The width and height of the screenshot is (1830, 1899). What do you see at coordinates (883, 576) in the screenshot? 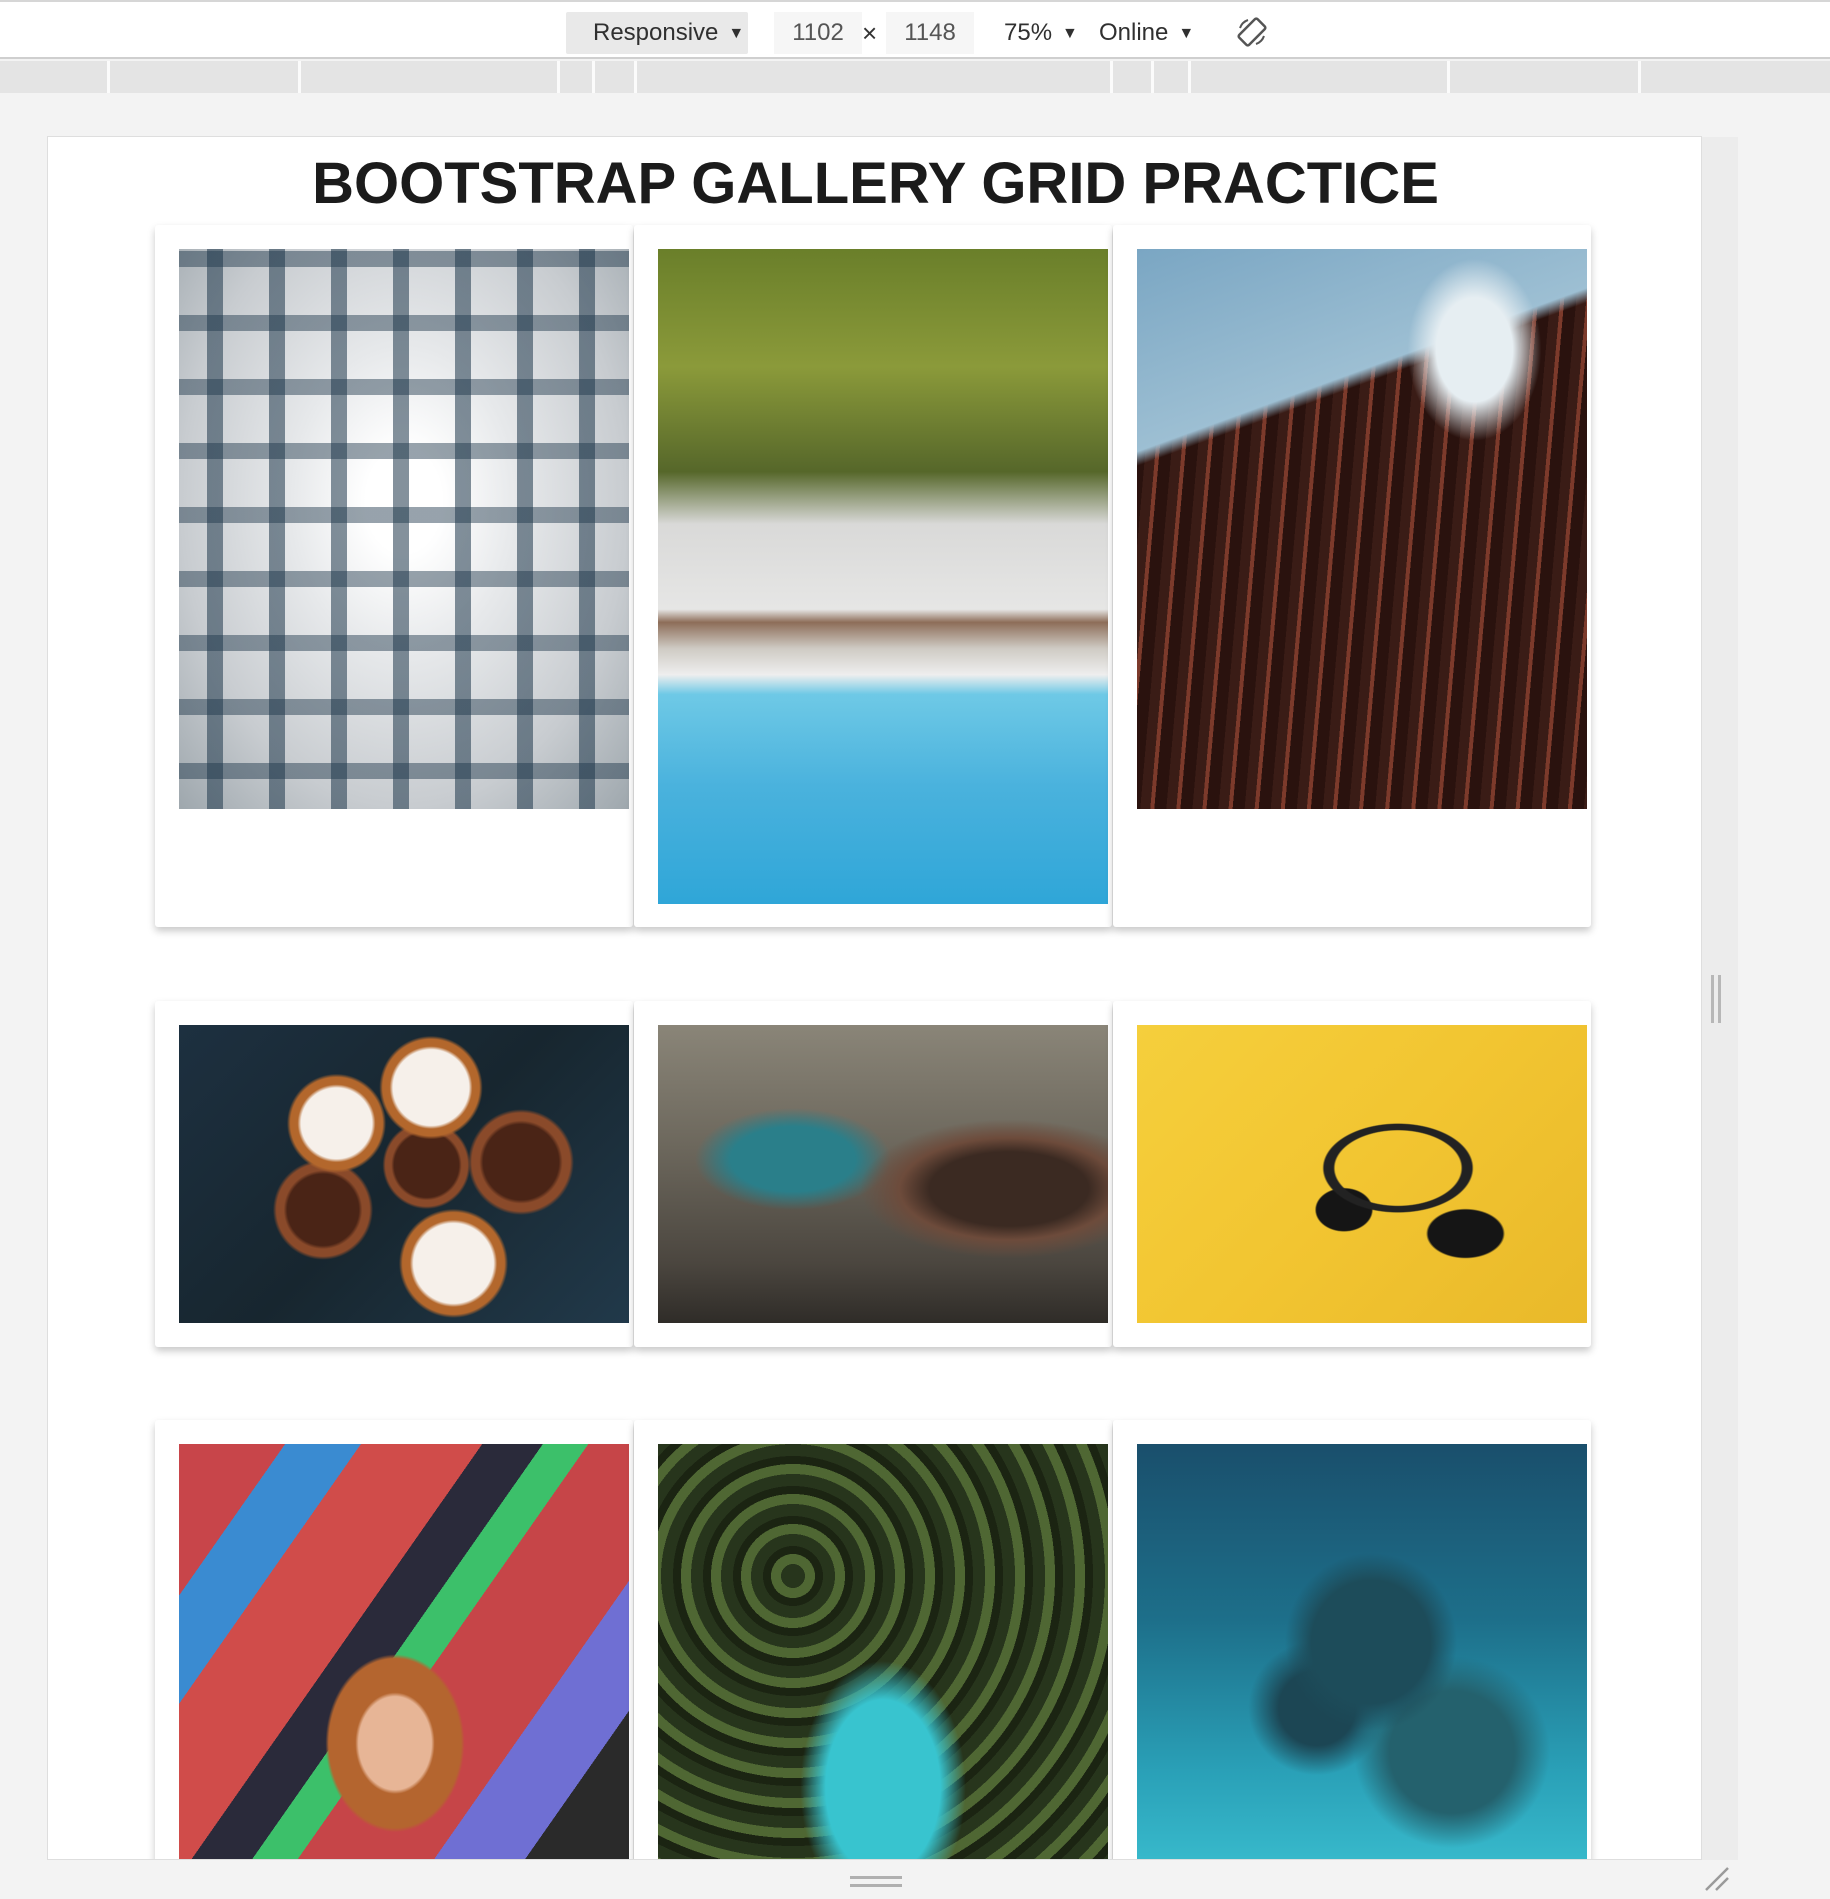
I see `gallery-photo-beach` at bounding box center [883, 576].